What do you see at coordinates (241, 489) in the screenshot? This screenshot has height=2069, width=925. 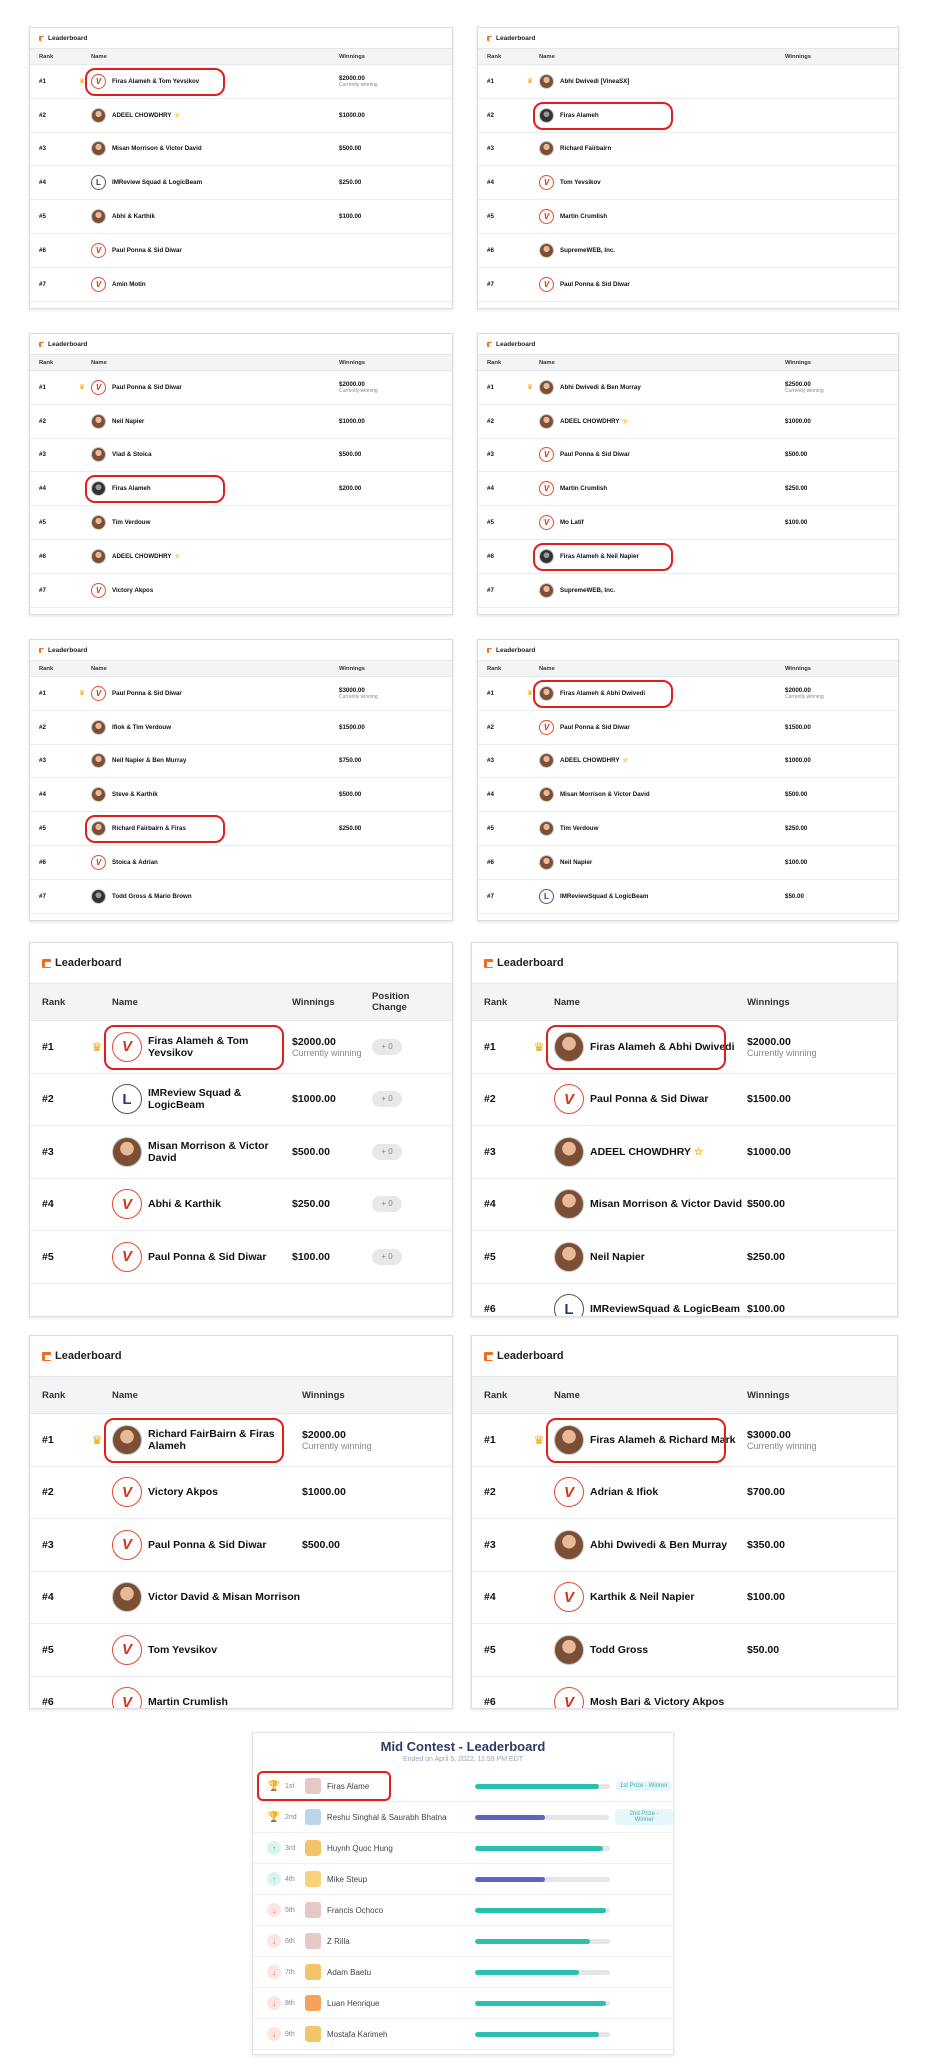 I see `table-row: #4 Firas Alameh $200.00` at bounding box center [241, 489].